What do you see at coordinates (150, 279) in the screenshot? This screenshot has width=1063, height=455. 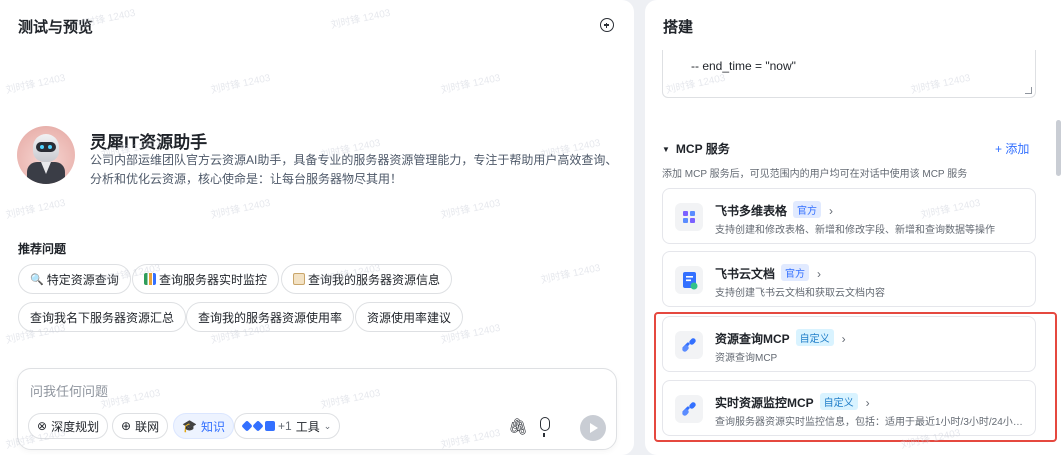 I see `bar-chart-icon` at bounding box center [150, 279].